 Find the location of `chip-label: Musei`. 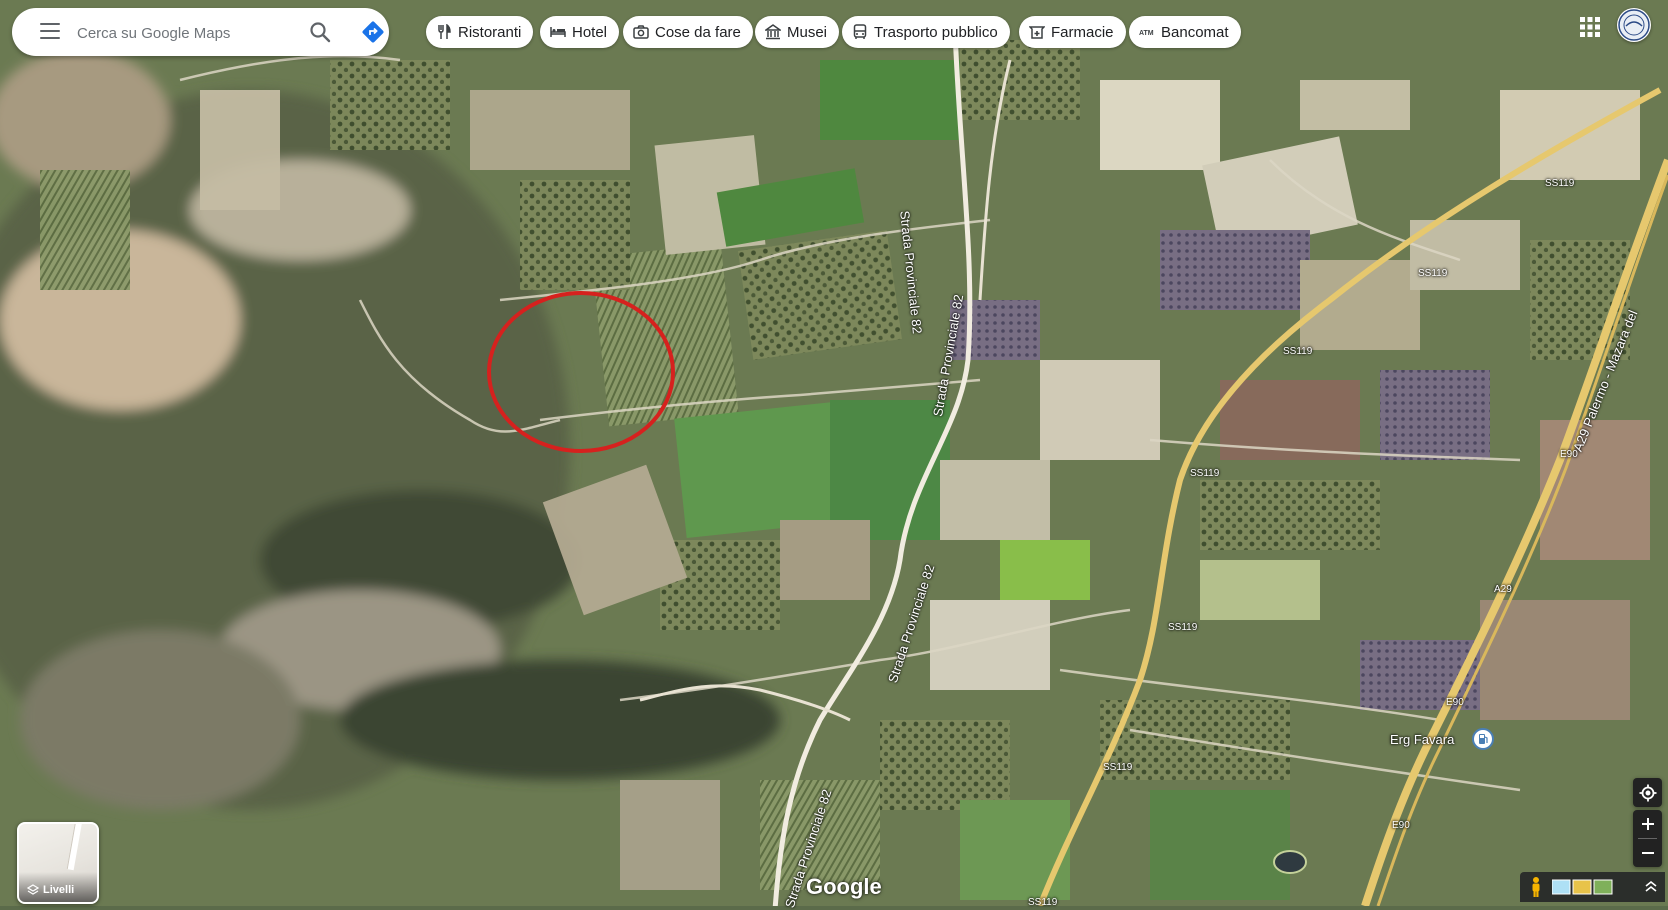

chip-label: Musei is located at coordinates (807, 32).